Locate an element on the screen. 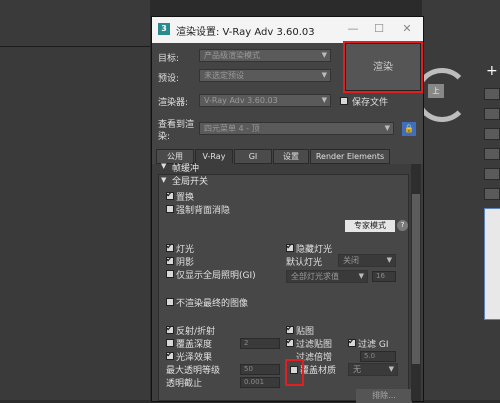  title-bar: 3 渲染设置: V-Ray Adv 3.60.03 — ☐ ✕ is located at coordinates (287, 30).